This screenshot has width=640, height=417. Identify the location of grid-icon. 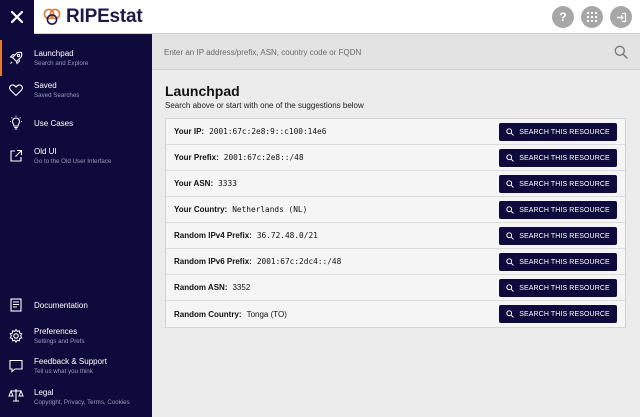
(592, 17).